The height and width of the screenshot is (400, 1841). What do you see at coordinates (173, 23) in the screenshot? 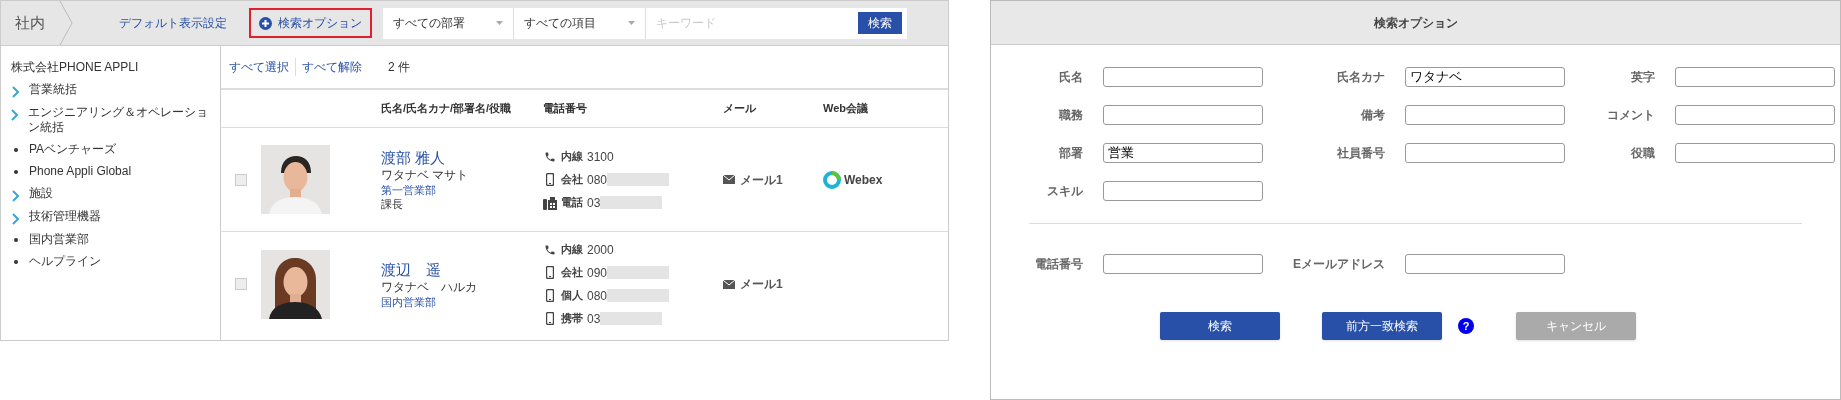
I see `default-view-link: デフォルト表示設定` at bounding box center [173, 23].